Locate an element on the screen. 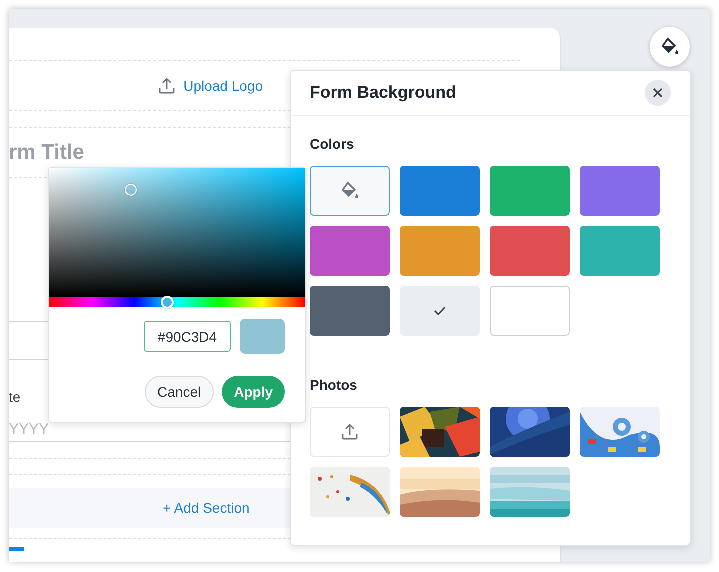 The image size is (719, 572). form-title: rm Title is located at coordinates (46, 153).